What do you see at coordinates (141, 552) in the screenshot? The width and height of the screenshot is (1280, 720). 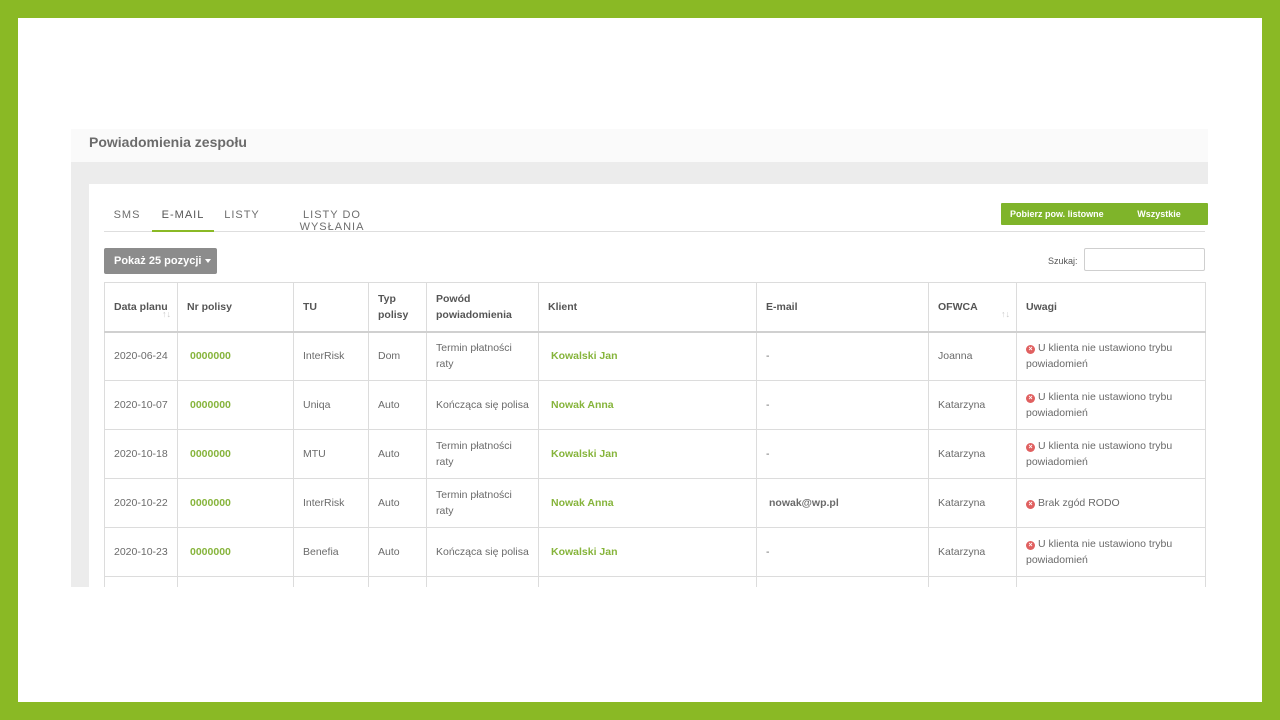 I see `cell-date: 2020-10-23` at bounding box center [141, 552].